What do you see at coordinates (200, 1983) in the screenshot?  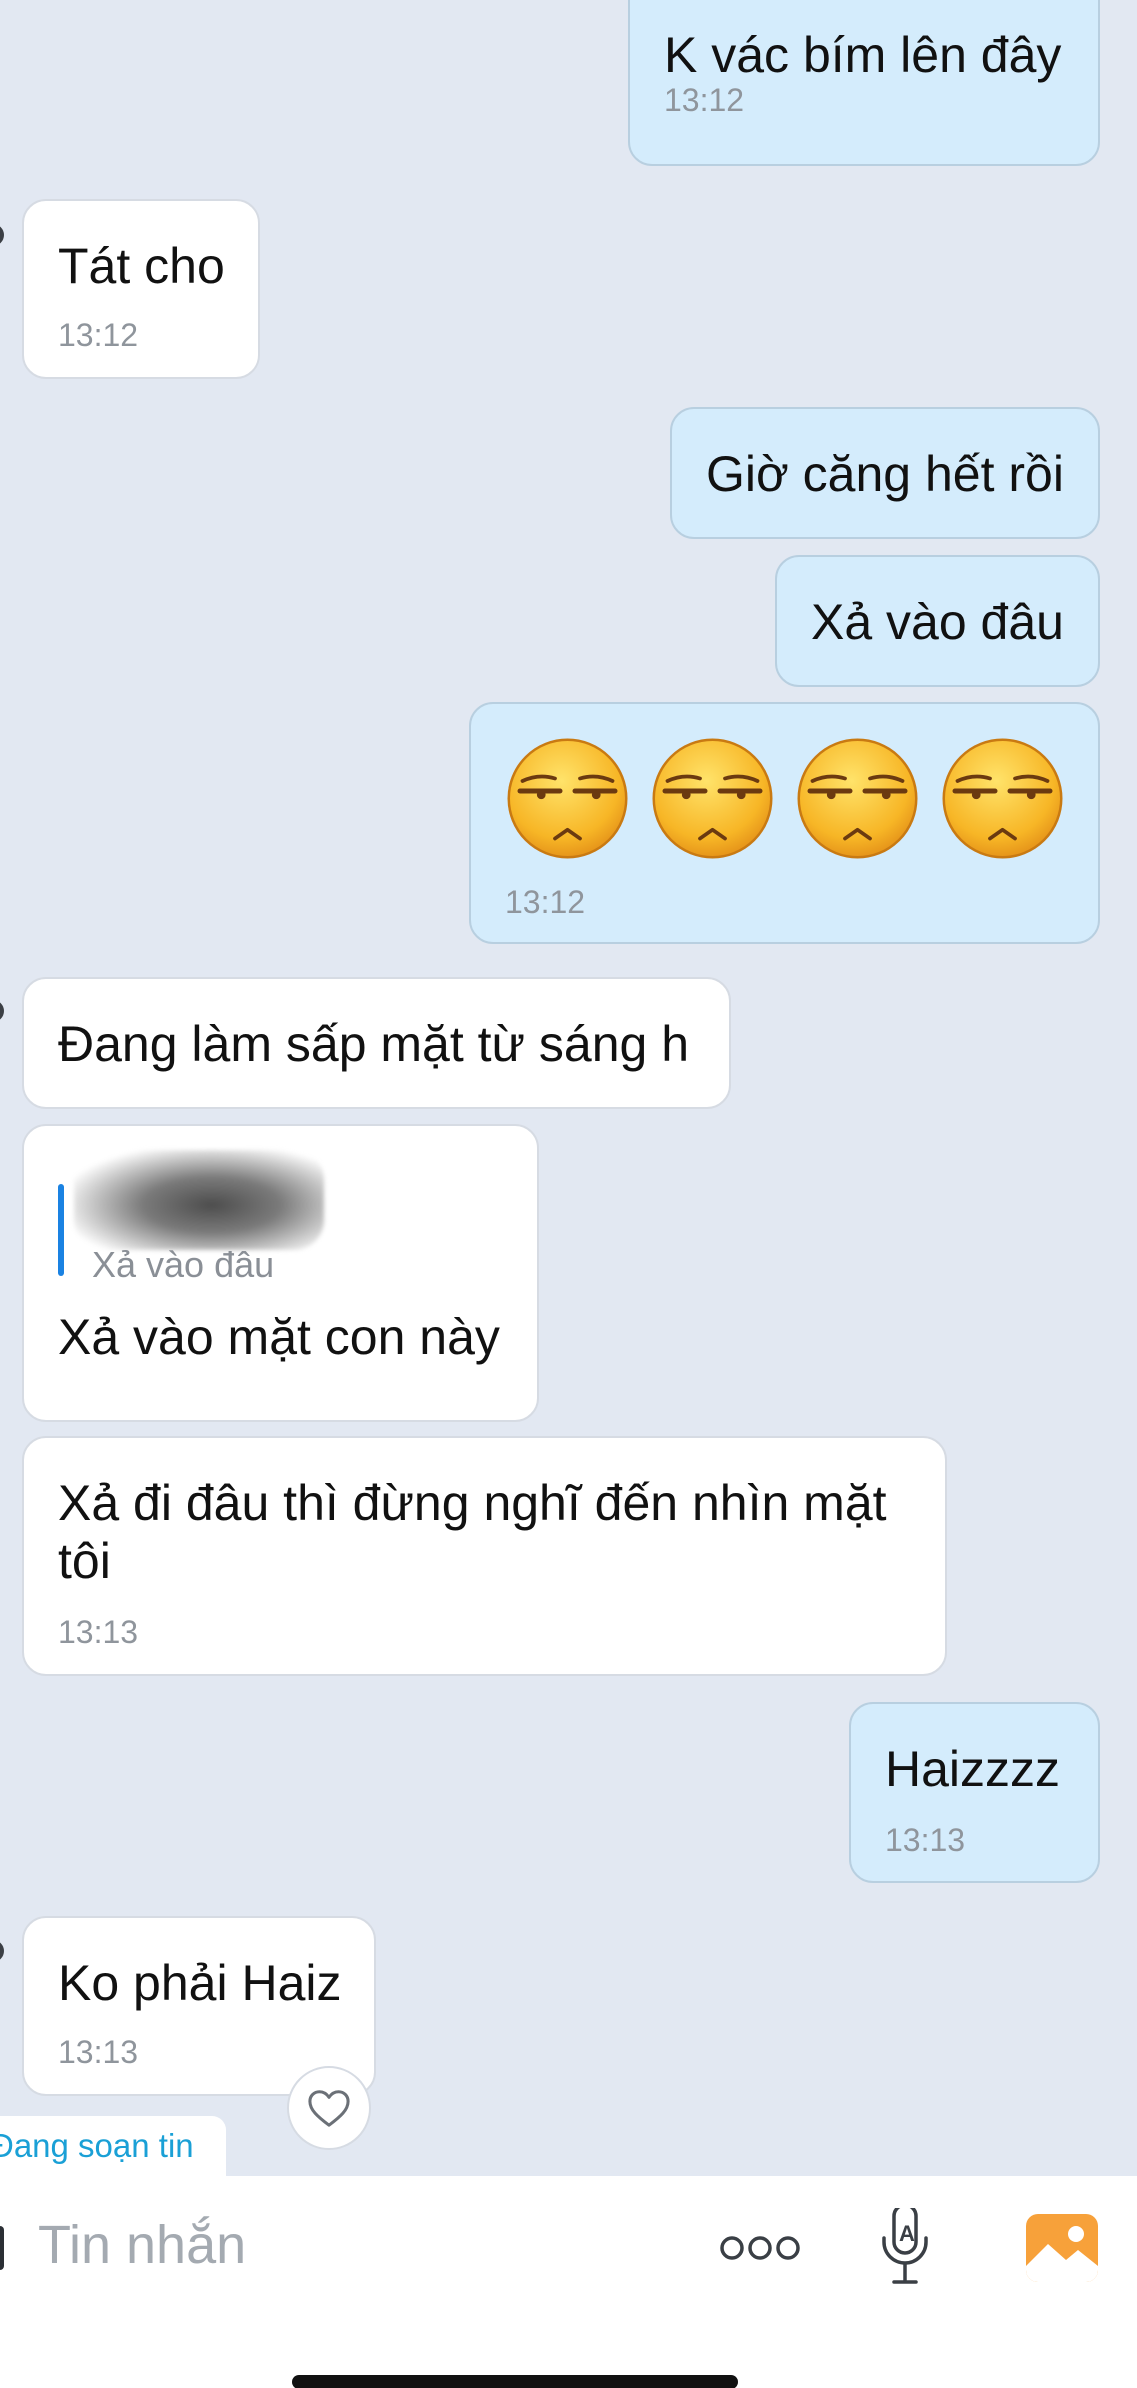 I see `message-text: Ko phải Haiz` at bounding box center [200, 1983].